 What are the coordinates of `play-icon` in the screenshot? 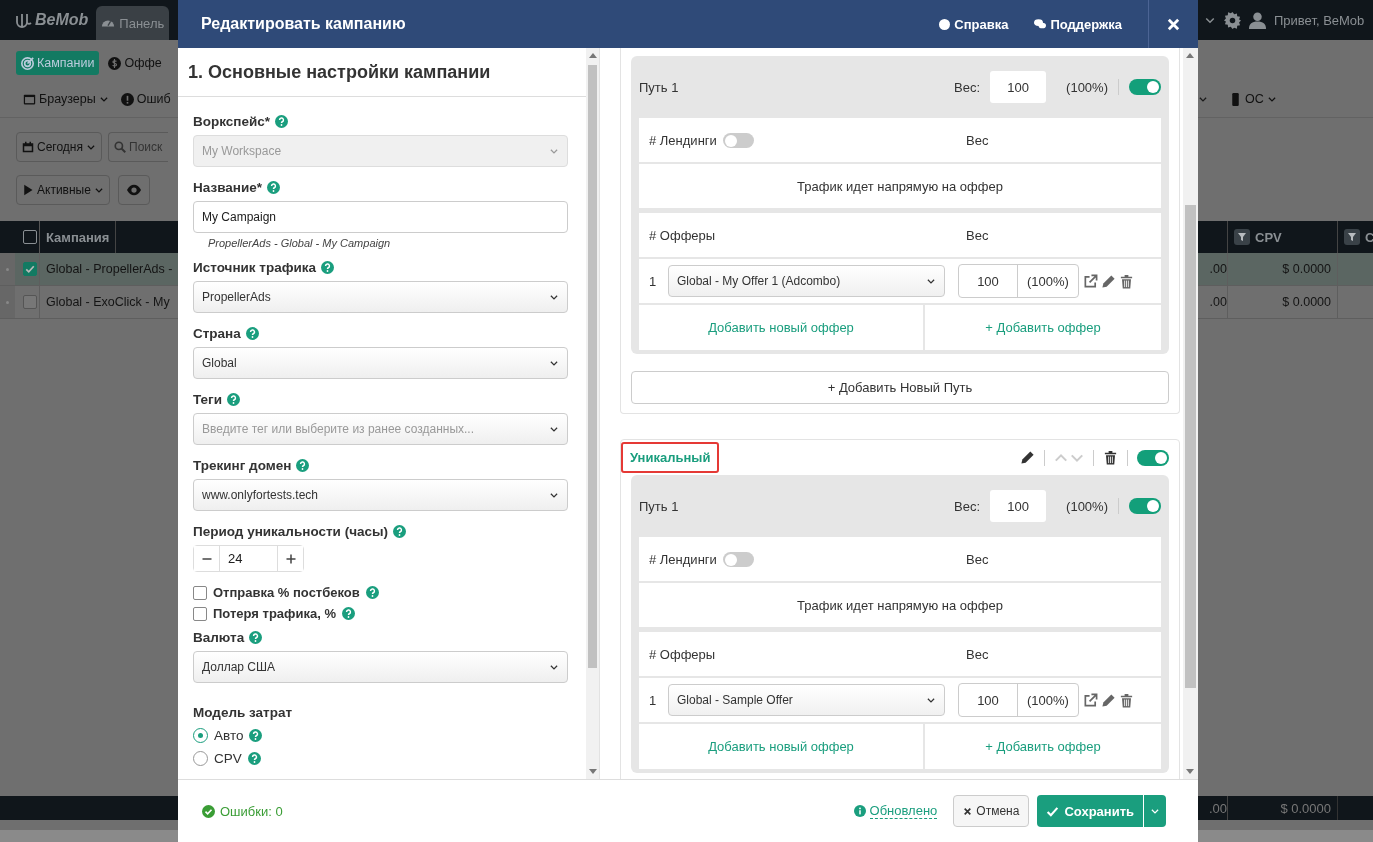 It's located at (28, 190).